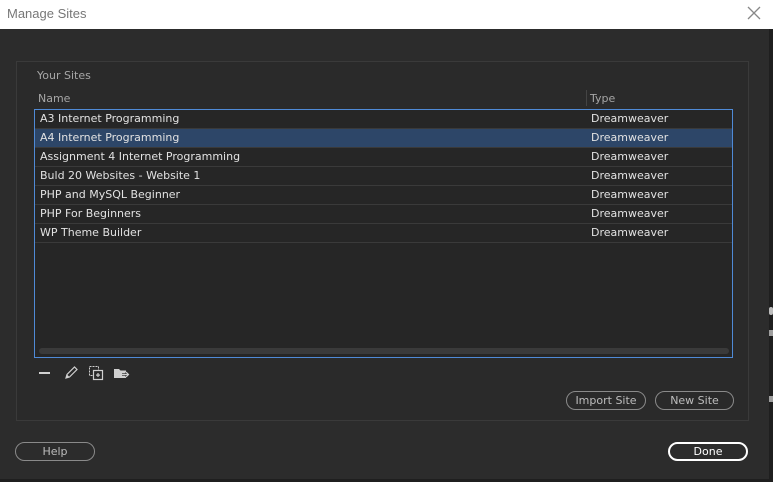 The width and height of the screenshot is (773, 482). I want to click on site-name: Buld 20 Websites - Website 1, so click(120, 175).